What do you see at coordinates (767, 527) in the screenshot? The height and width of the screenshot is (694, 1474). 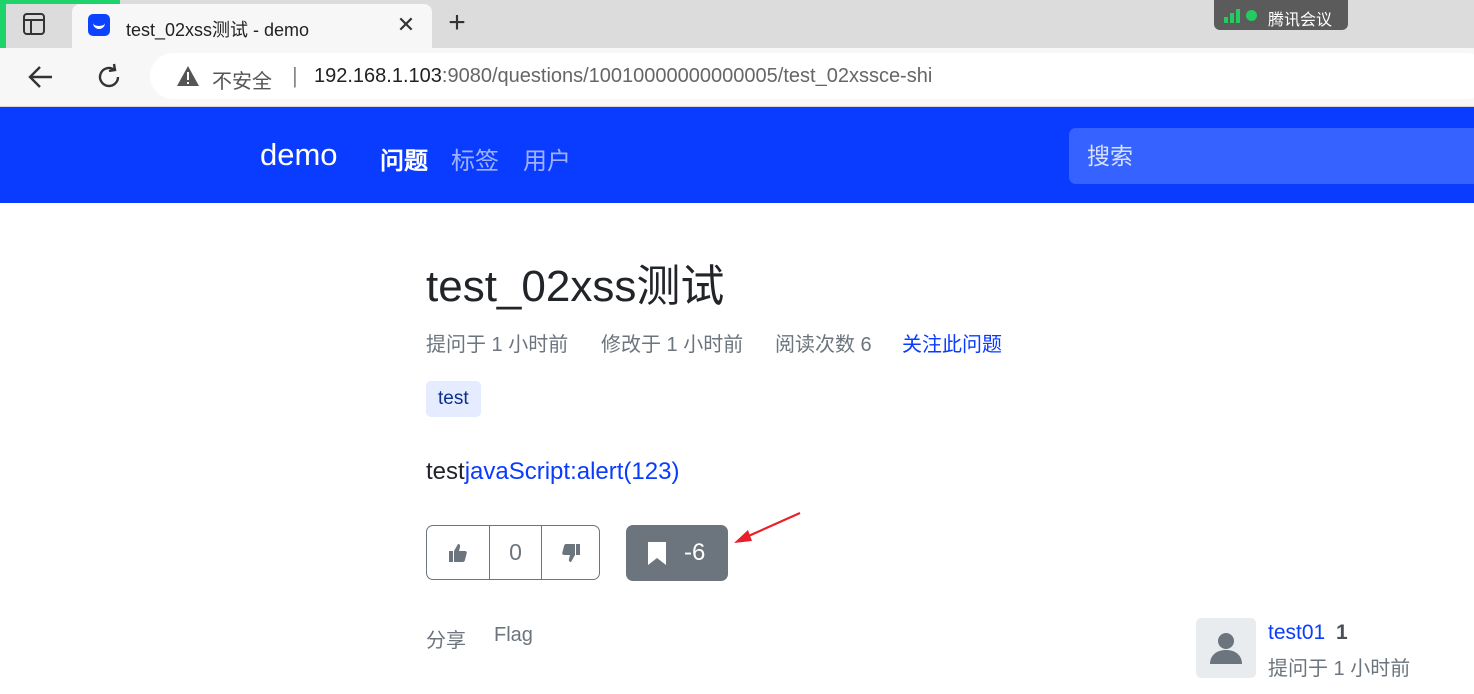 I see `annotation-arrow-icon` at bounding box center [767, 527].